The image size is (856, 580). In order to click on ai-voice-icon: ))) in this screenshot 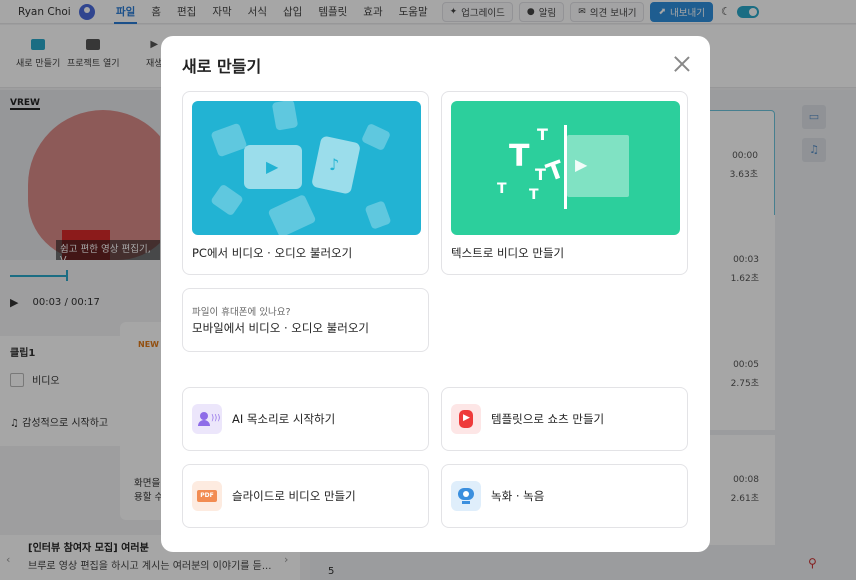, I will do `click(207, 419)`.